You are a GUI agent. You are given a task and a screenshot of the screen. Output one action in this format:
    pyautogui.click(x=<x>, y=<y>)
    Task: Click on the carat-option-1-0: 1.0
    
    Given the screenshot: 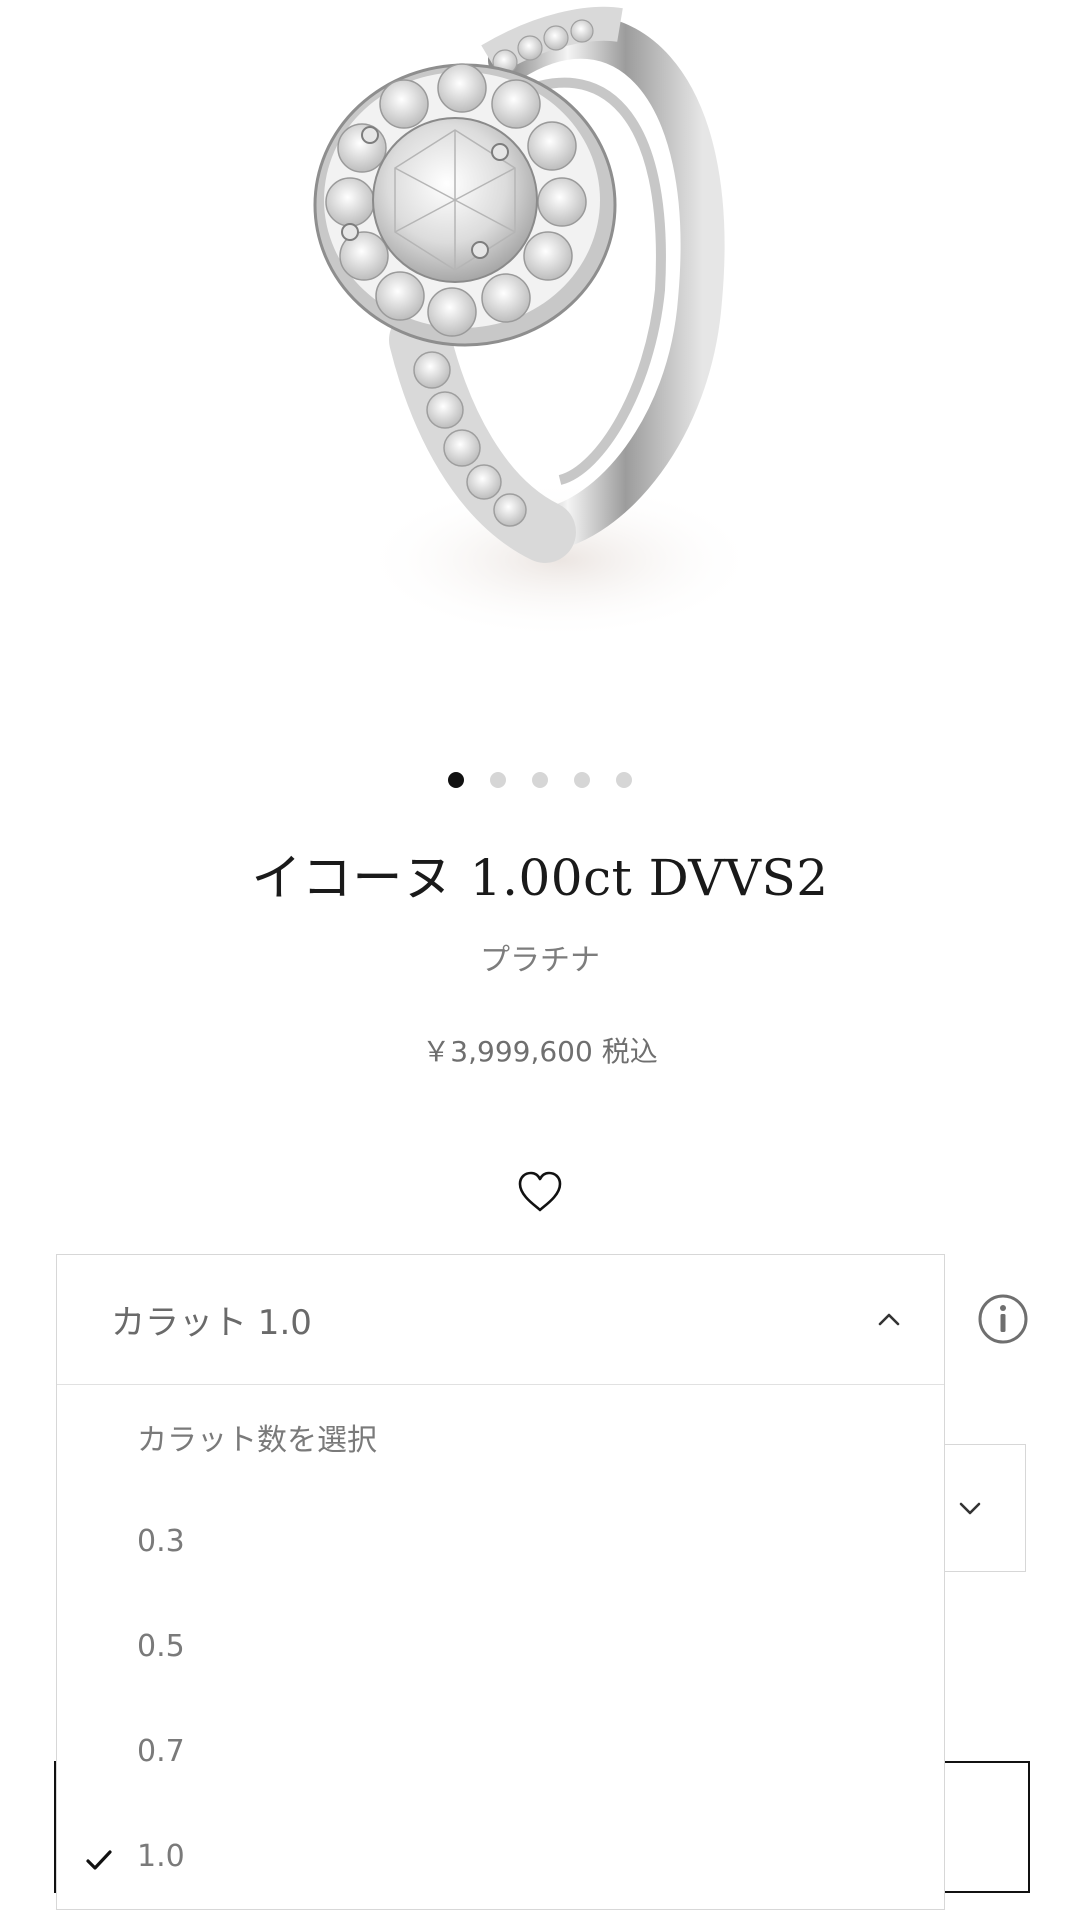 What is the action you would take?
    pyautogui.click(x=500, y=1856)
    